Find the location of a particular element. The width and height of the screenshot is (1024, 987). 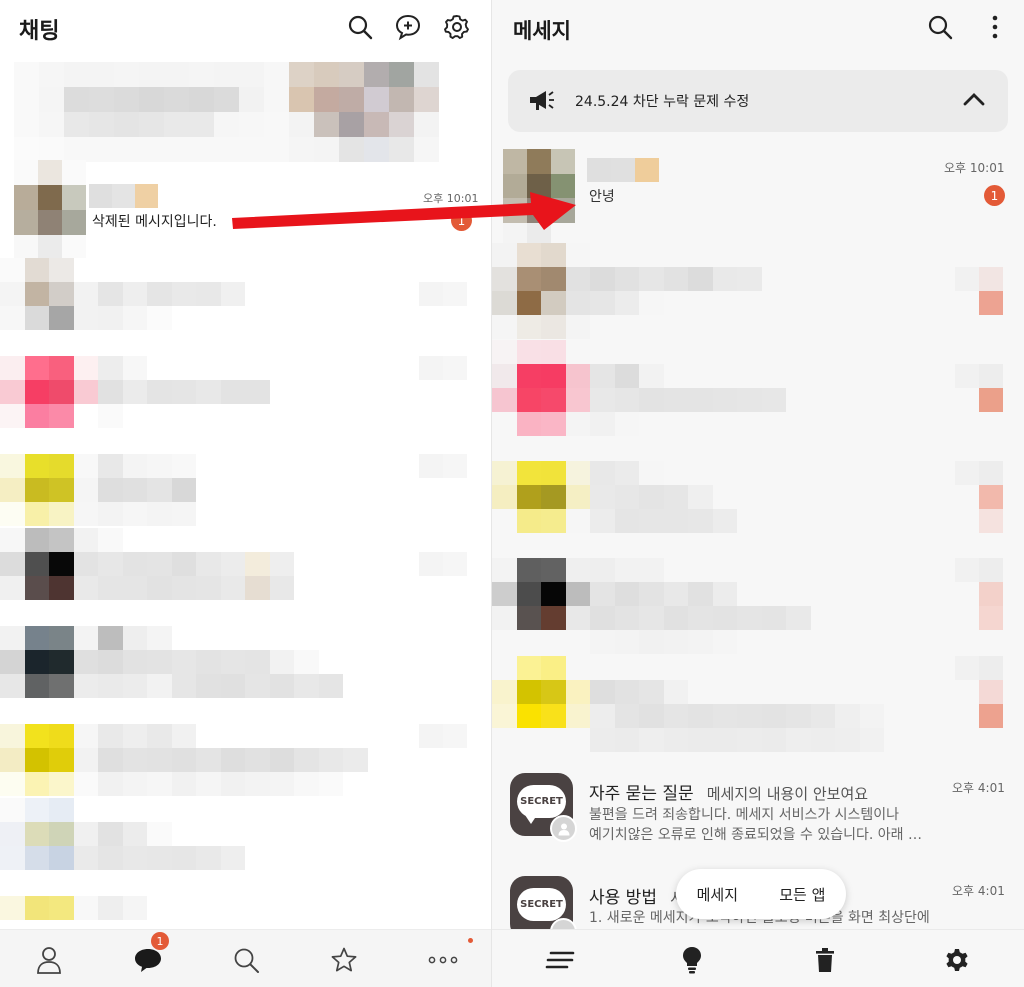

settings-button is located at coordinates (957, 960).